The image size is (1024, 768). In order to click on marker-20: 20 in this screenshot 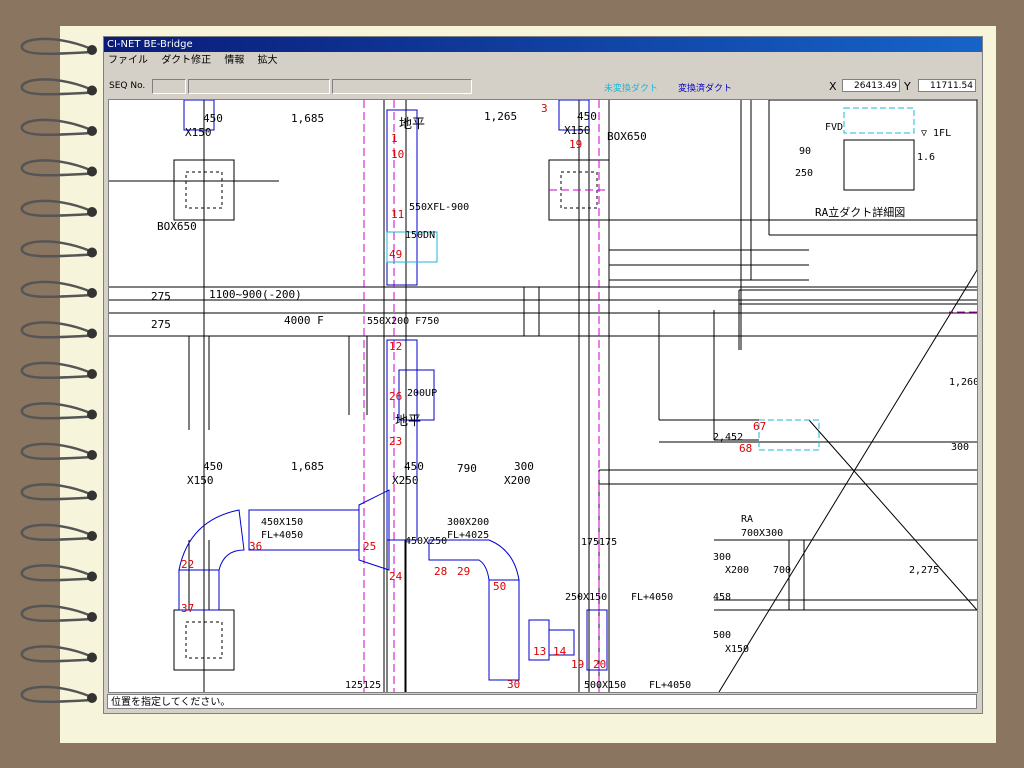, I will do `click(599, 664)`.